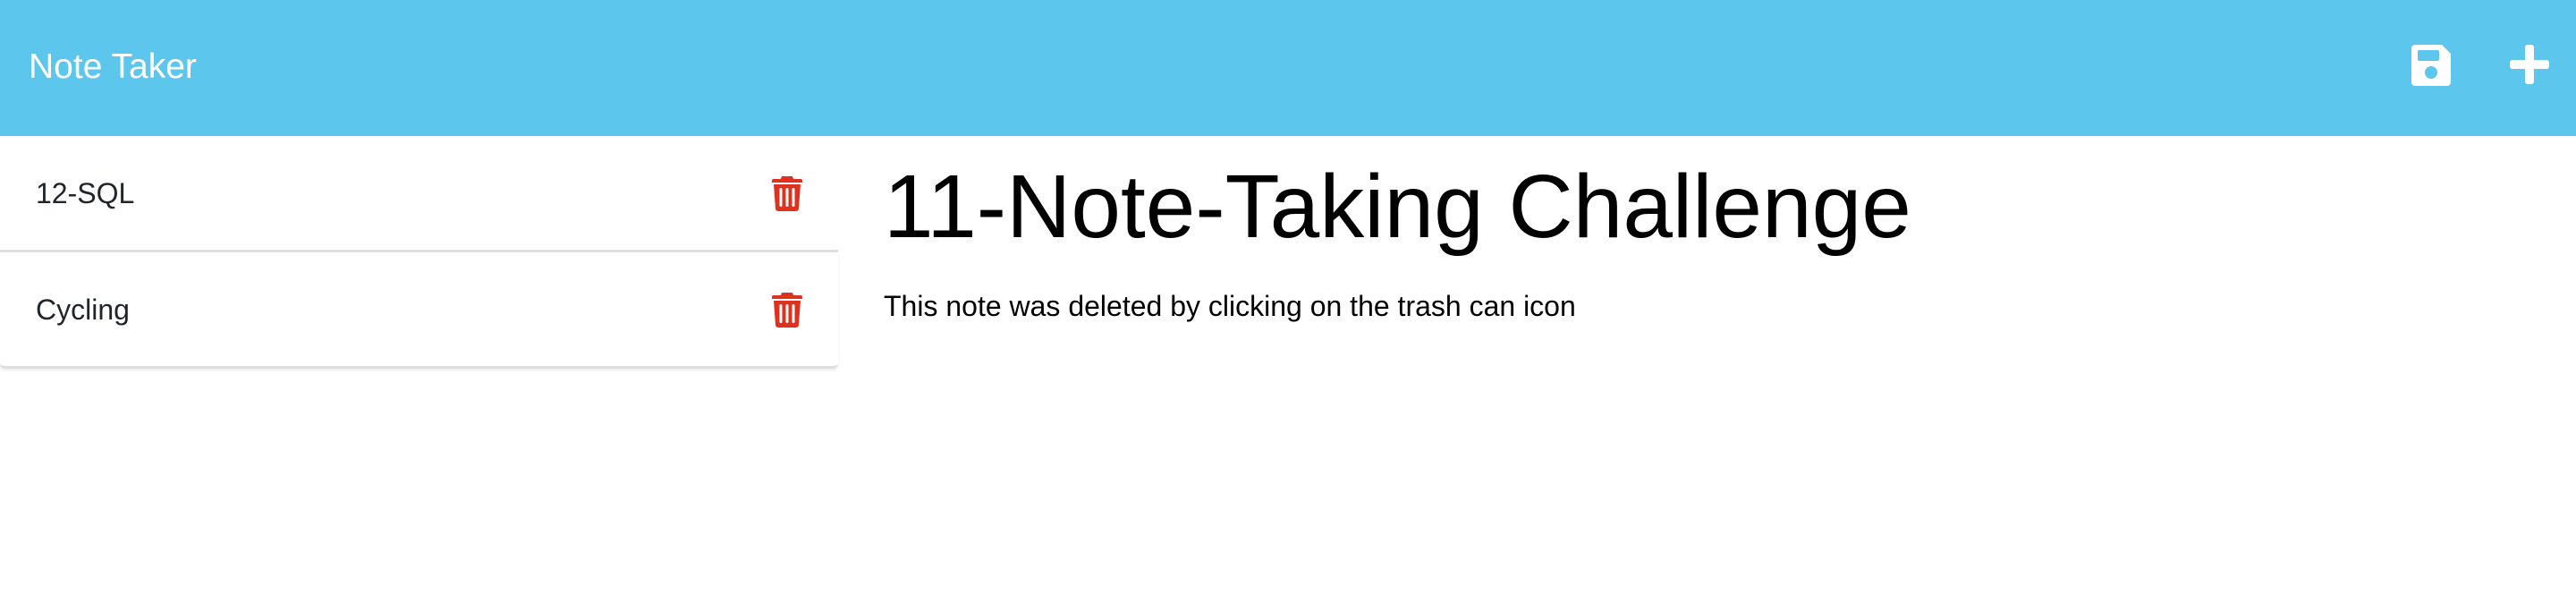  I want to click on plus-icon, so click(2529, 64).